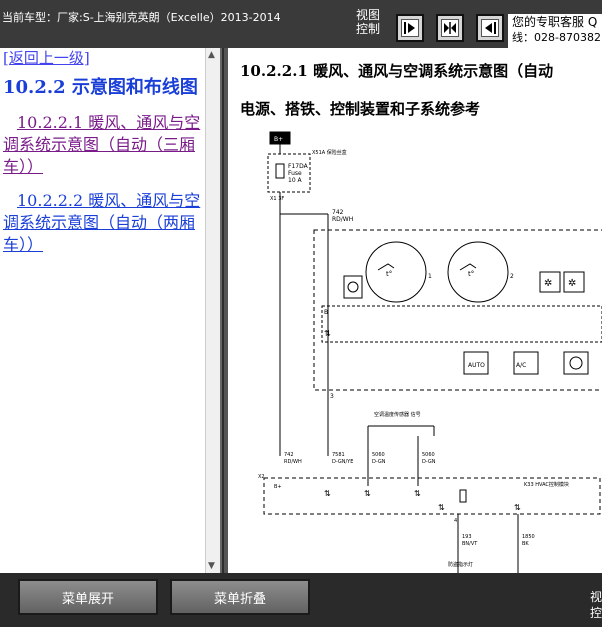 The height and width of the screenshot is (627, 602). Describe the element at coordinates (525, 544) in the screenshot. I see `wire-bk: BK` at that location.